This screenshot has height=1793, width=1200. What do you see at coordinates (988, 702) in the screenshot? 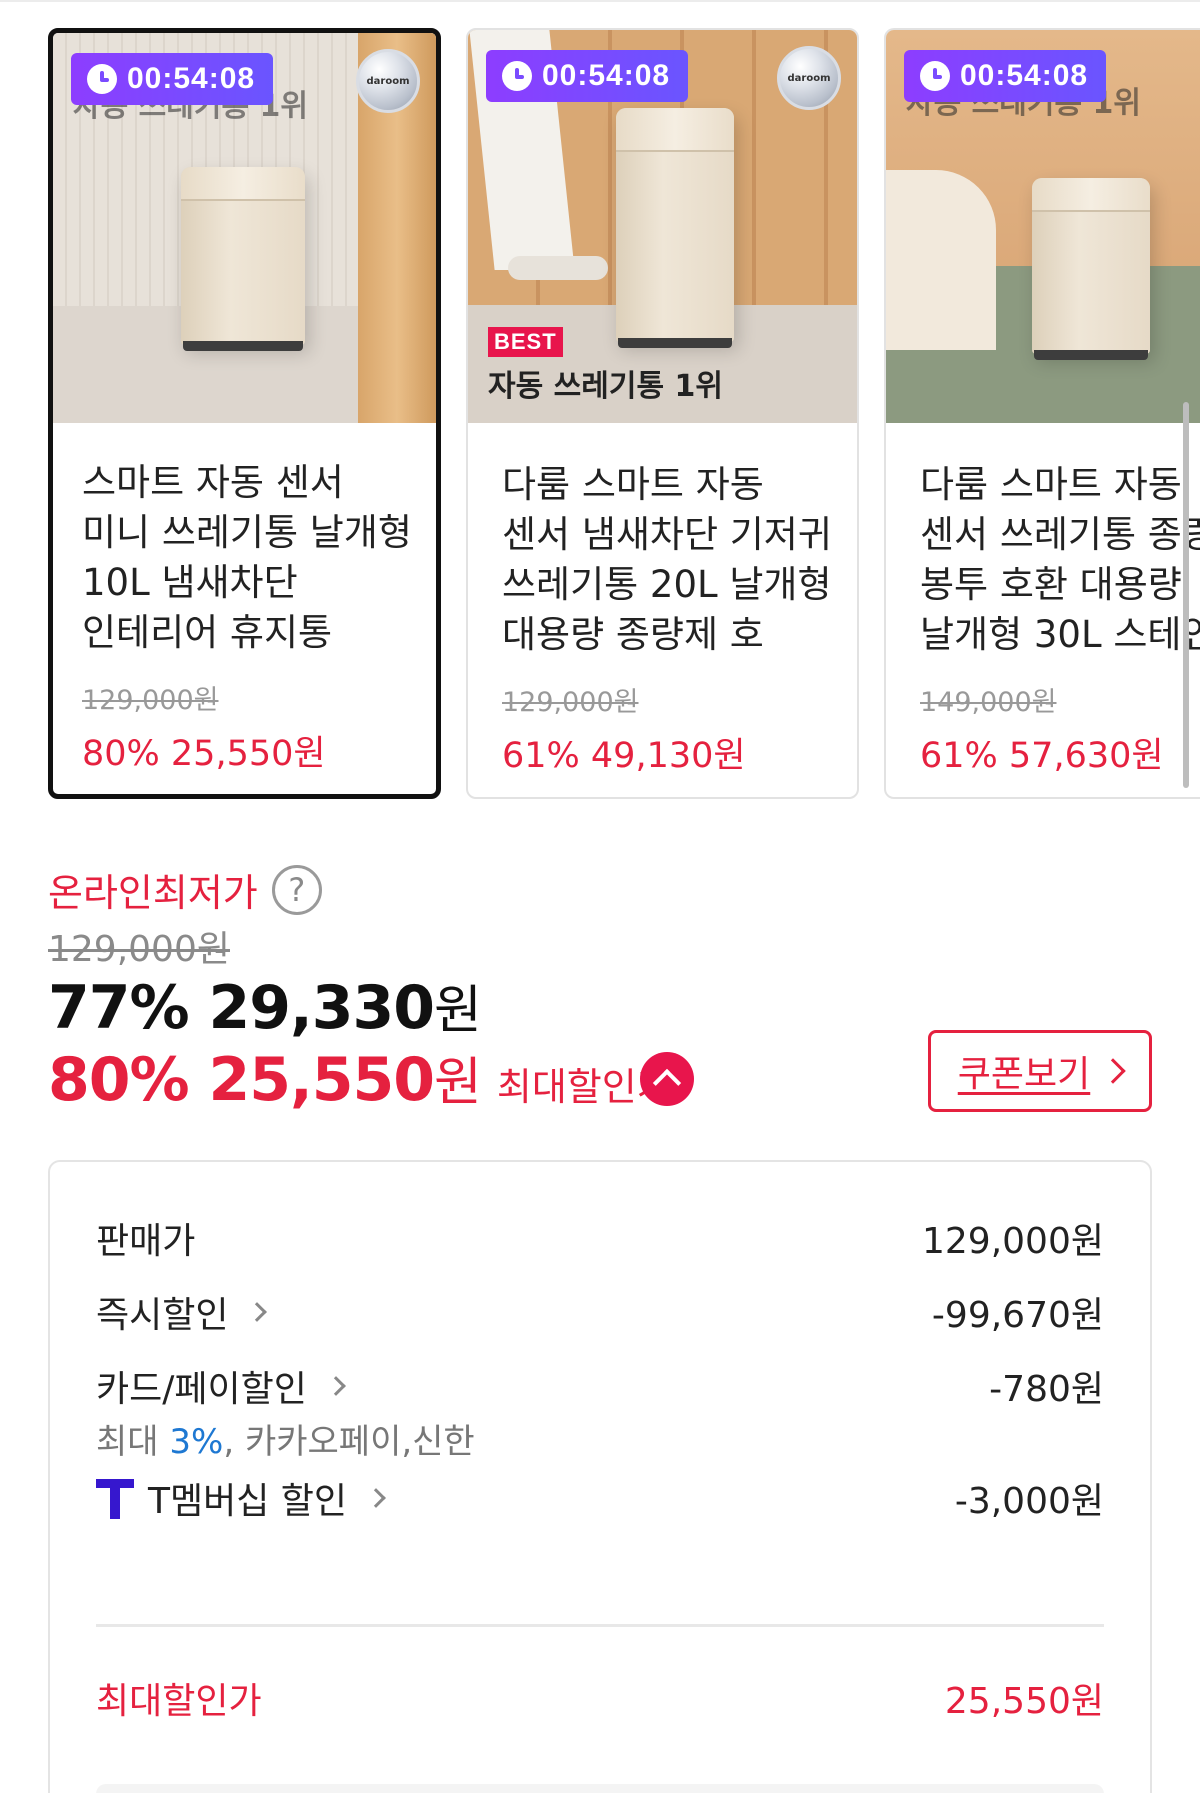
I see `original-price: 149,000원` at bounding box center [988, 702].